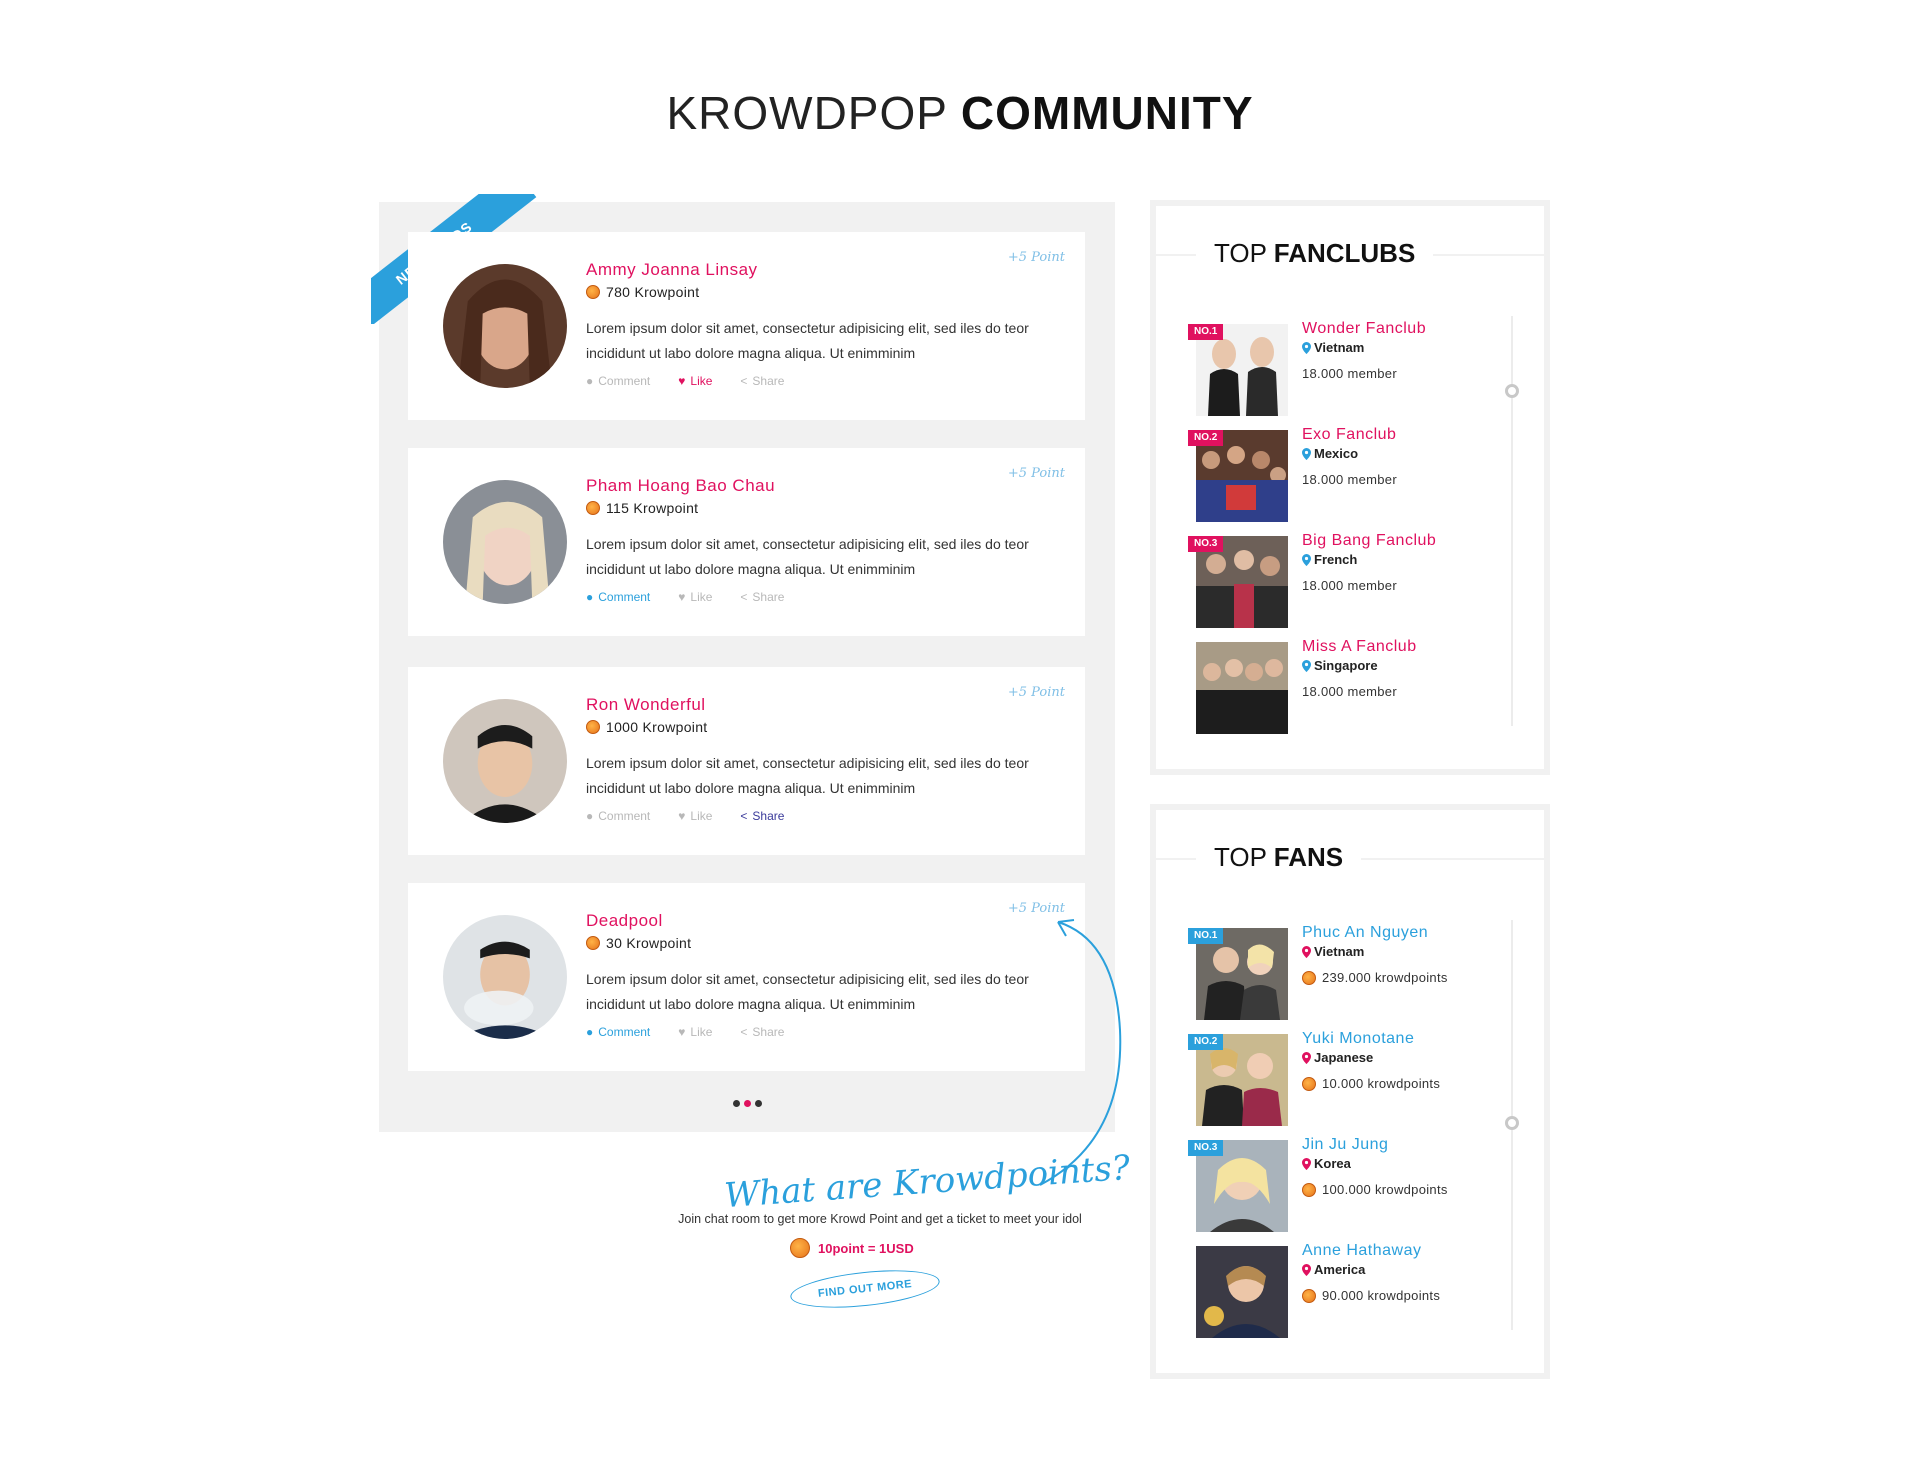 The height and width of the screenshot is (1470, 1920). Describe the element at coordinates (1336, 559) in the screenshot. I see `location-text: French` at that location.